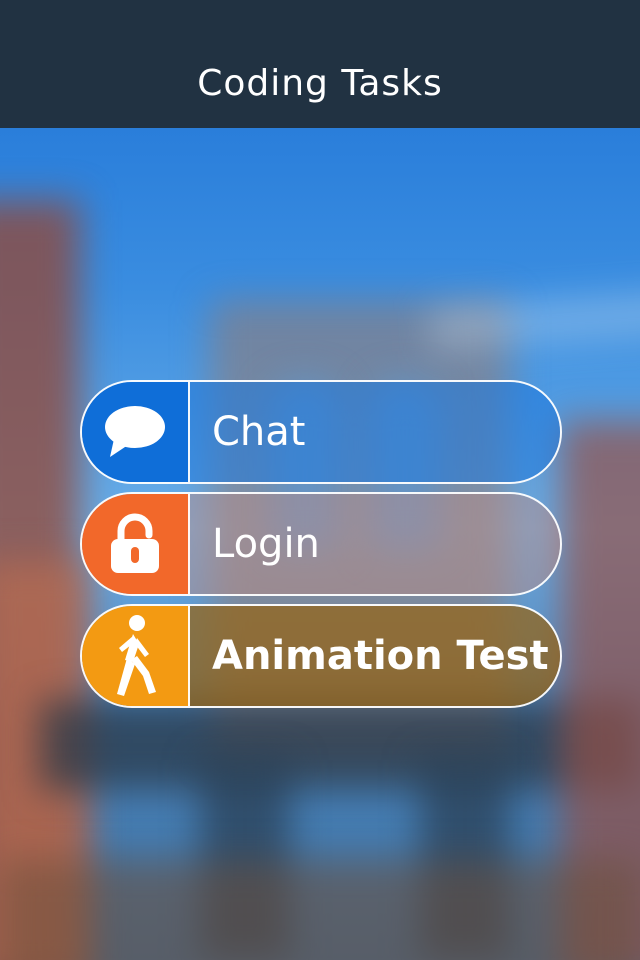 The image size is (640, 960). What do you see at coordinates (375, 544) in the screenshot?
I see `login-label-area: Login` at bounding box center [375, 544].